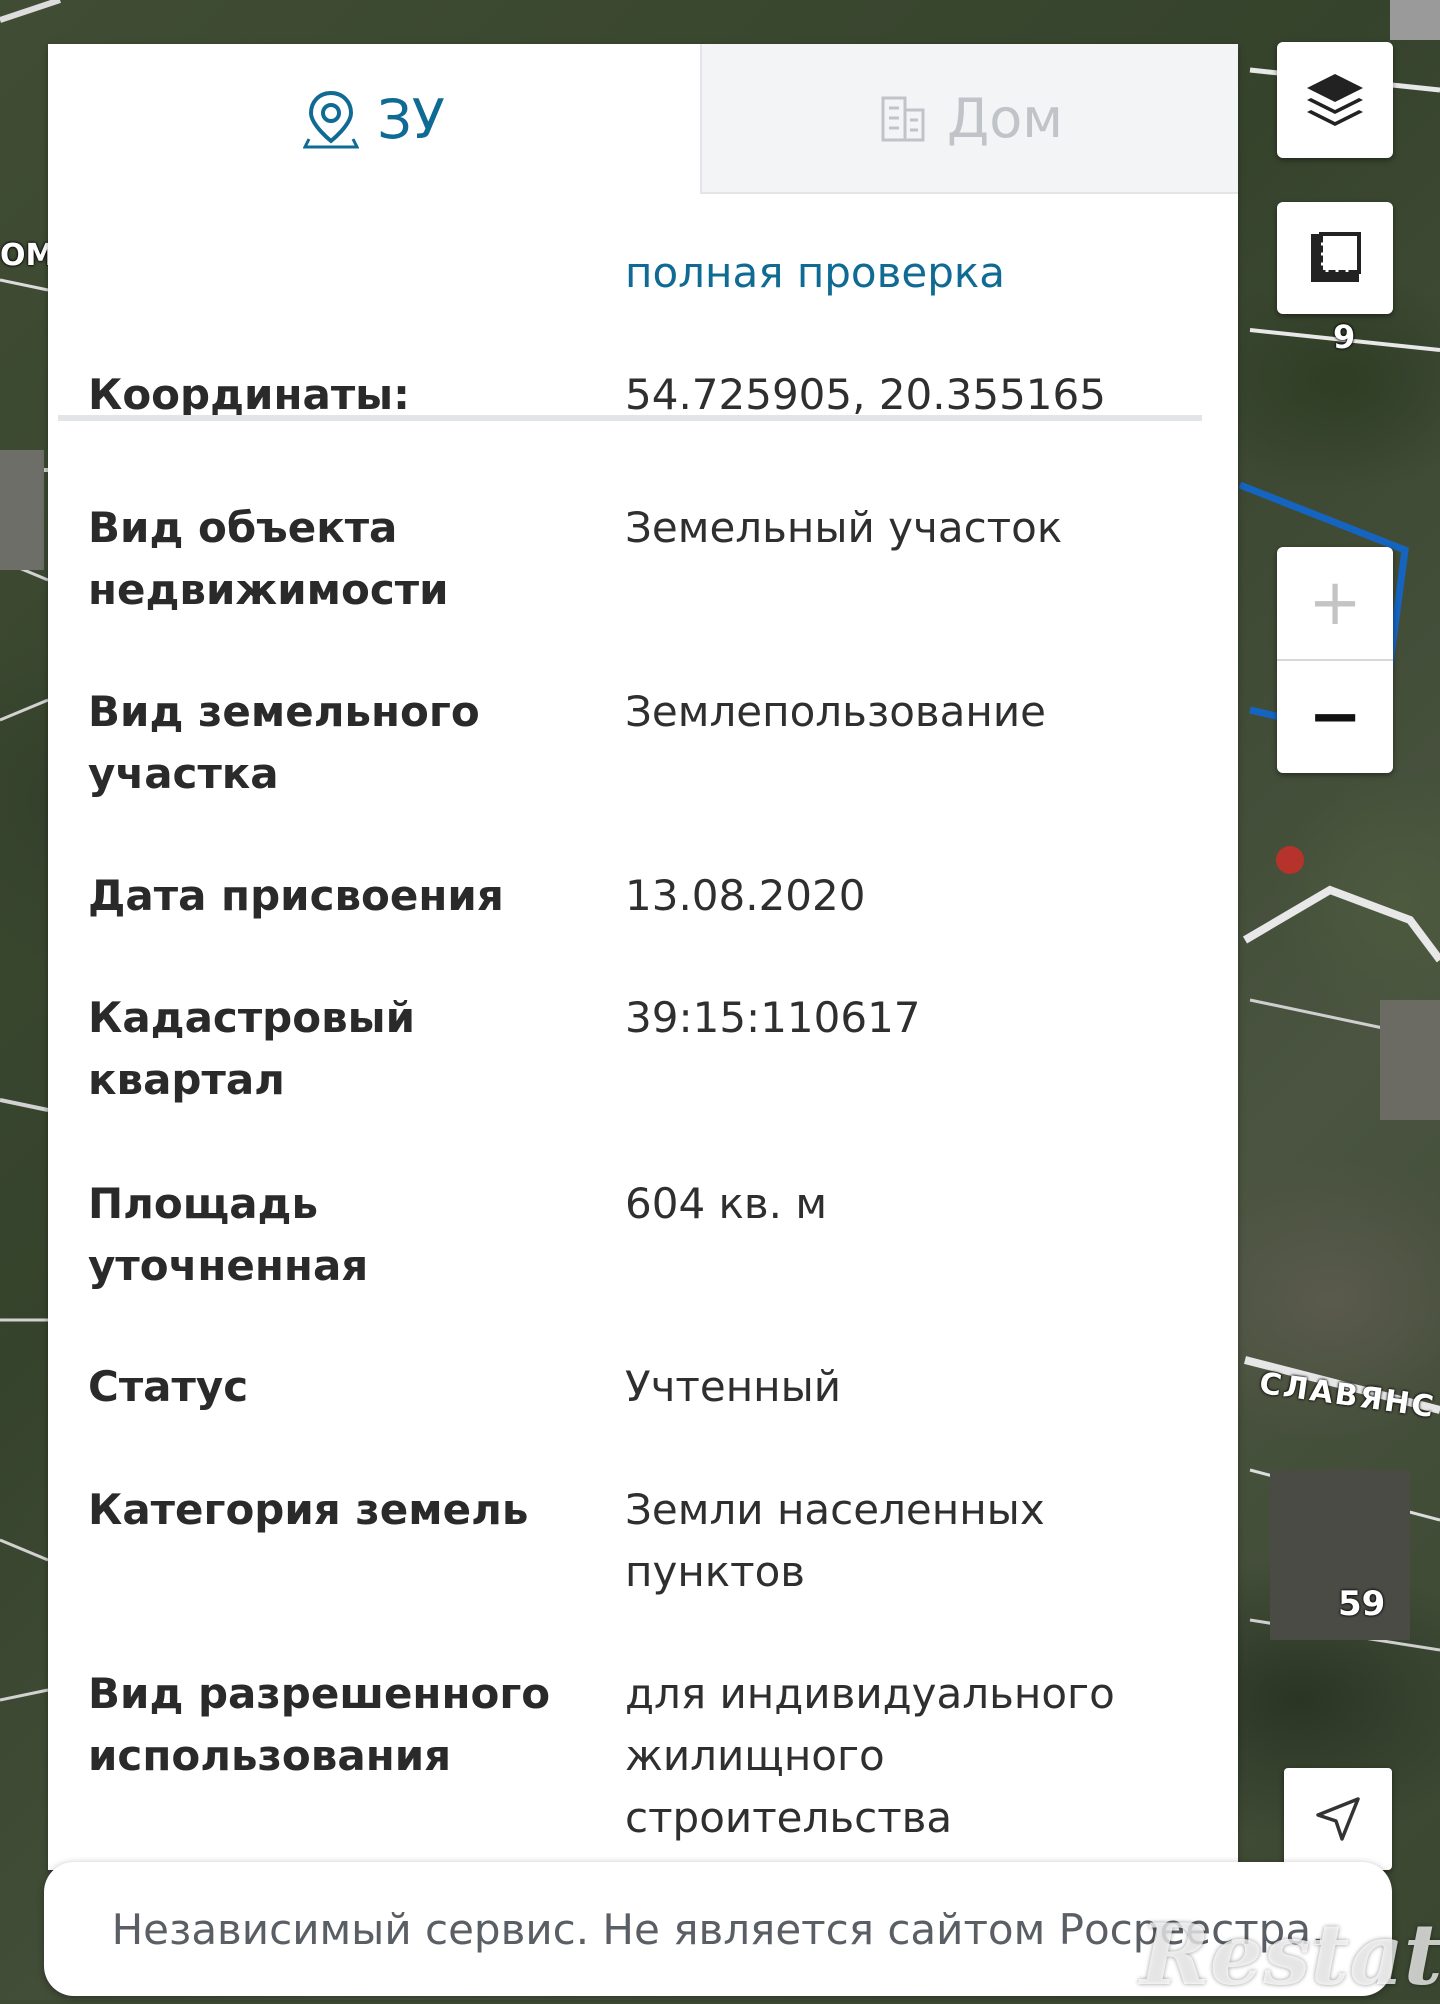  Describe the element at coordinates (844, 527) in the screenshot. I see `detail-value: Земельный участок` at that location.